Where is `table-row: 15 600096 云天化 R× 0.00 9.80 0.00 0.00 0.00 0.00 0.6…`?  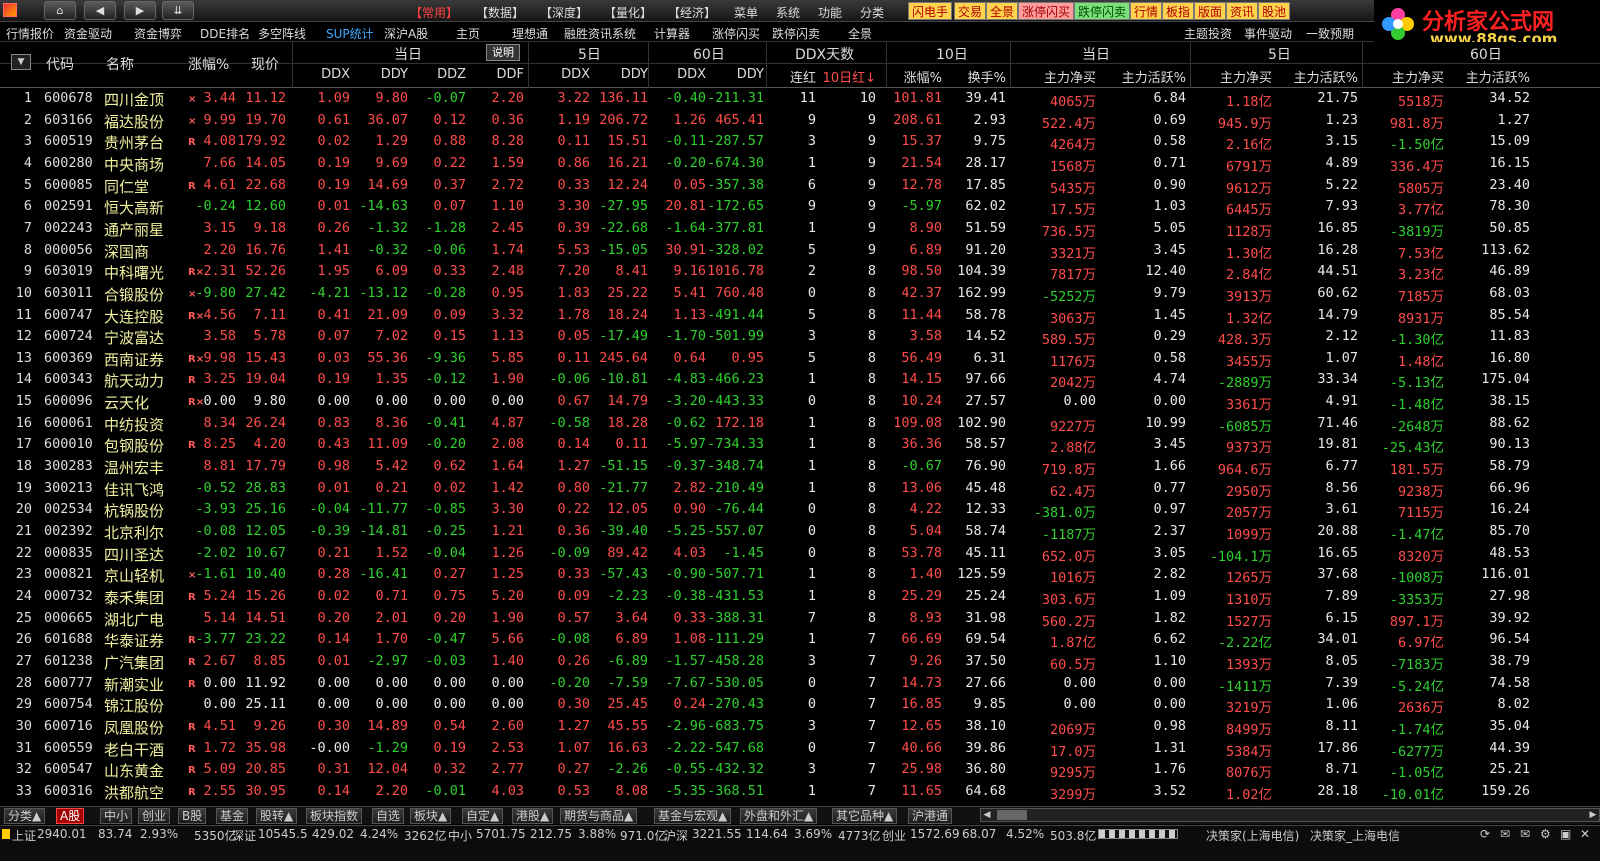 table-row: 15 600096 云天化 R× 0.00 9.80 0.00 0.00 0.00 0.00 0.6… is located at coordinates (800, 402).